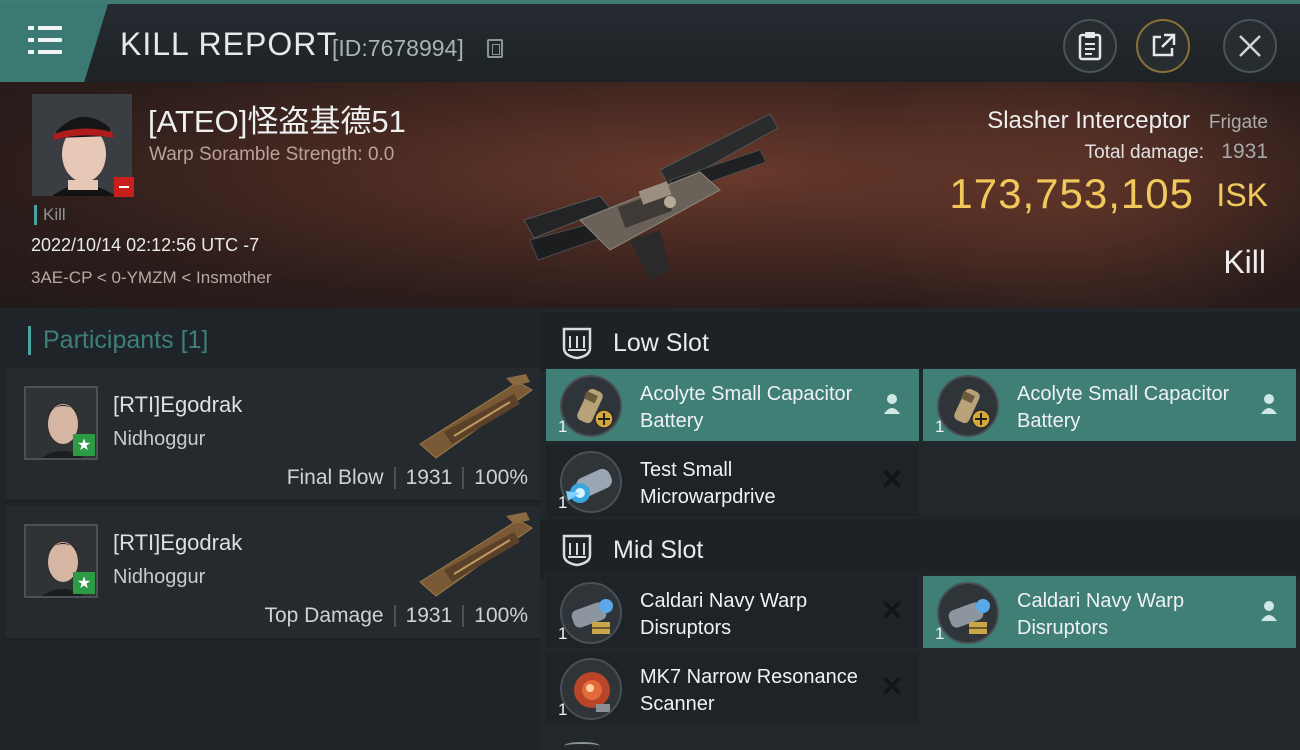  Describe the element at coordinates (118, 340) in the screenshot. I see `participants-title: Participants [1]` at that location.